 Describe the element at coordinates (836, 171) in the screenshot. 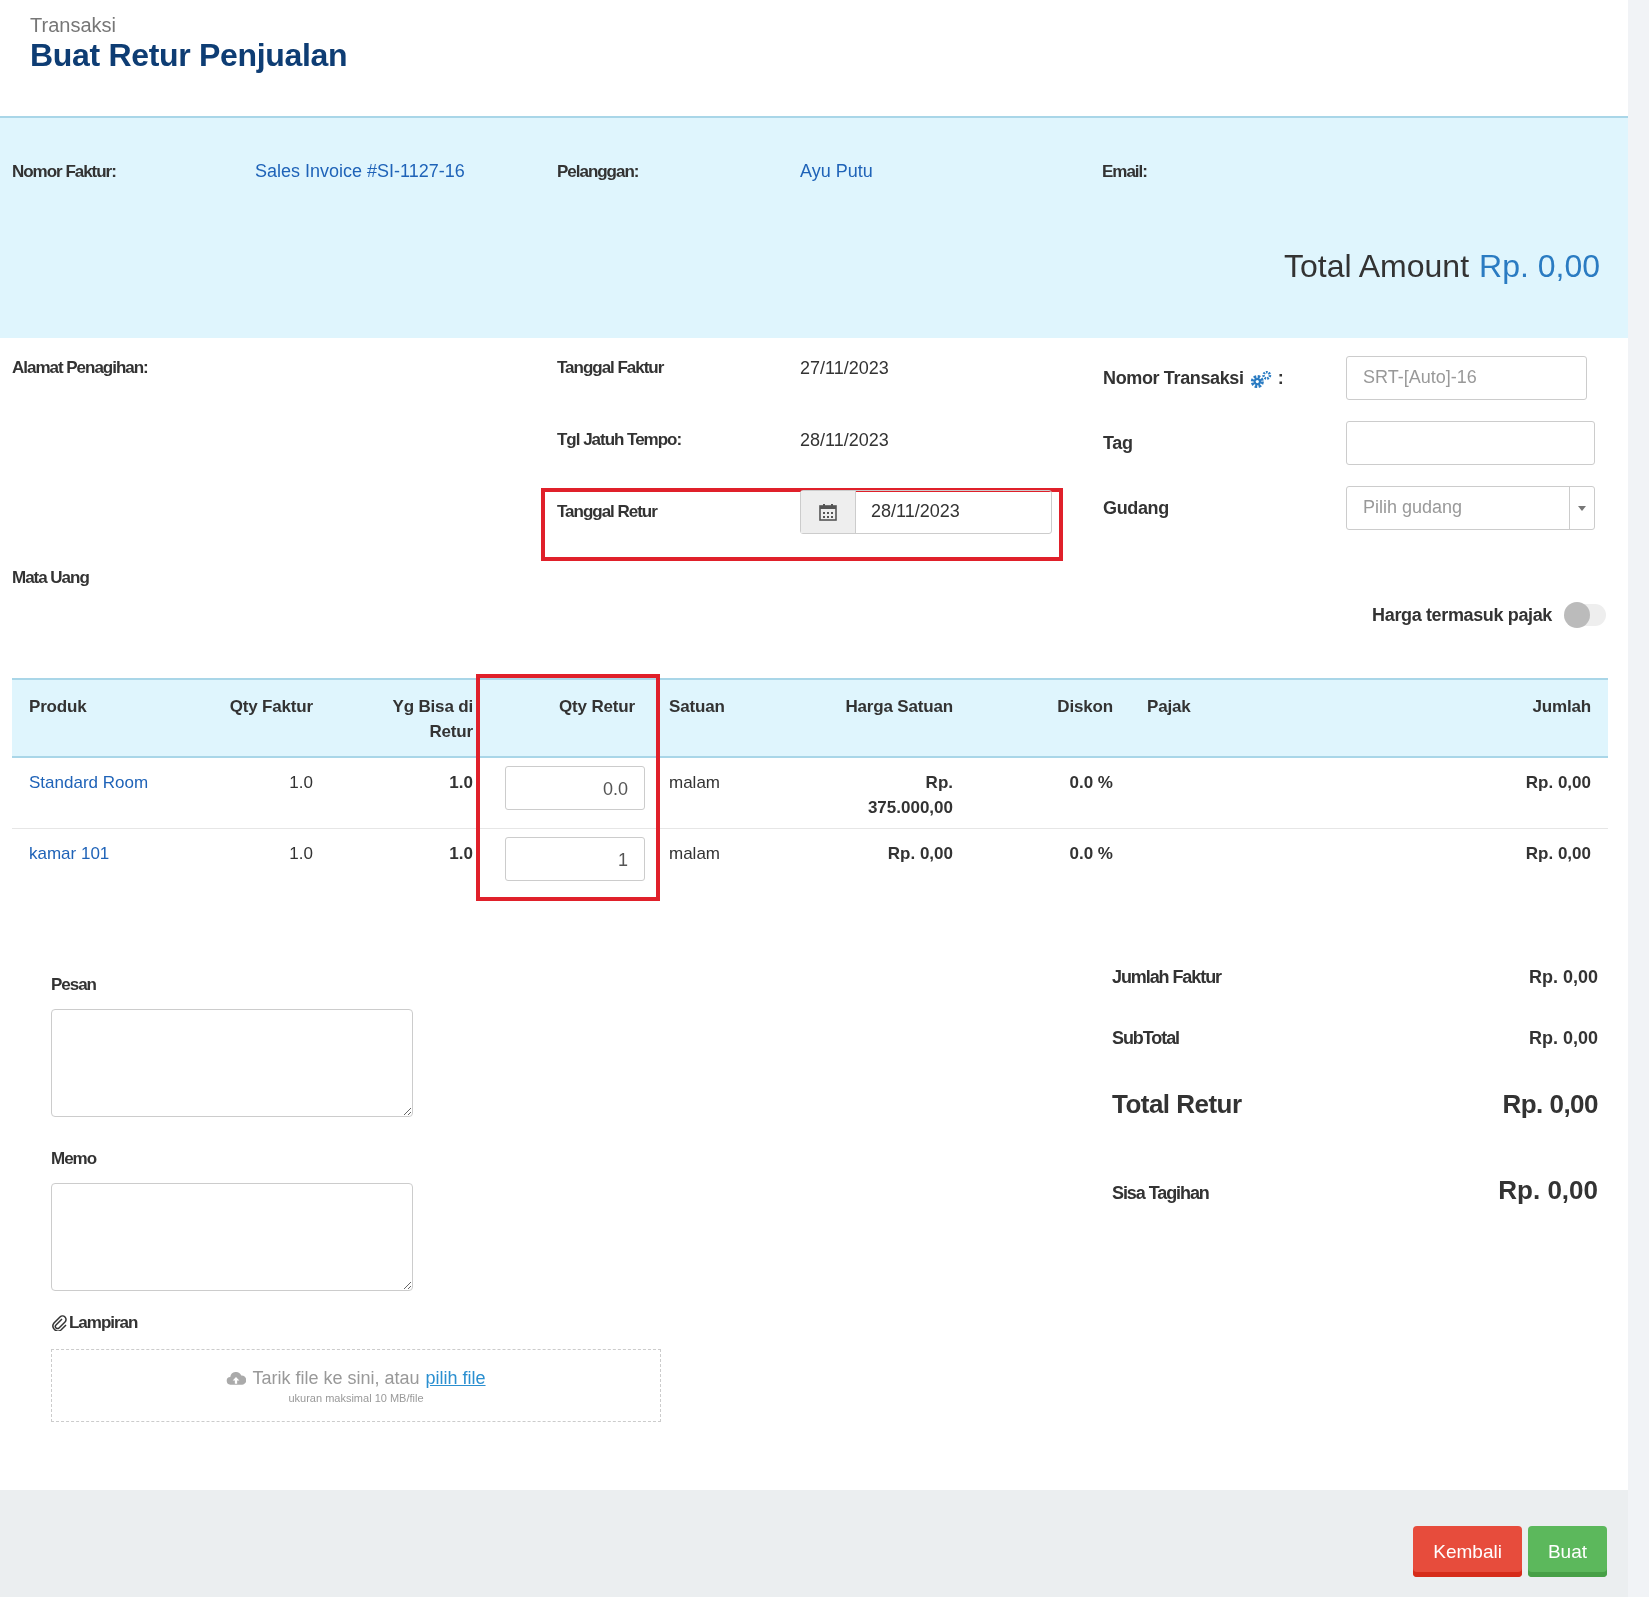

I see `field-value-link: Ayu Putu` at that location.